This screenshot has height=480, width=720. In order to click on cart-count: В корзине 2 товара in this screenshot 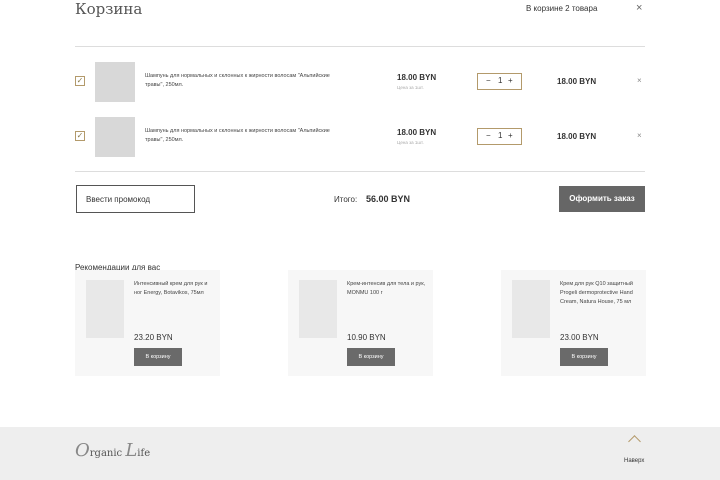, I will do `click(562, 8)`.